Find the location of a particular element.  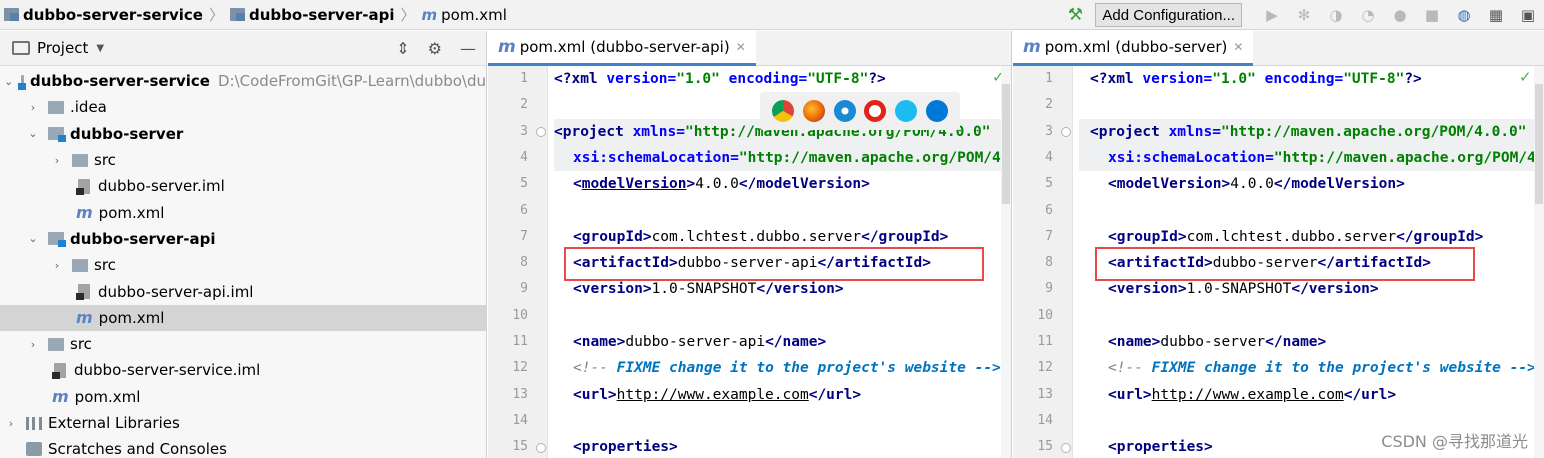

project-panel-header: Project ▼ ⇕ ⚙ — is located at coordinates (243, 48).